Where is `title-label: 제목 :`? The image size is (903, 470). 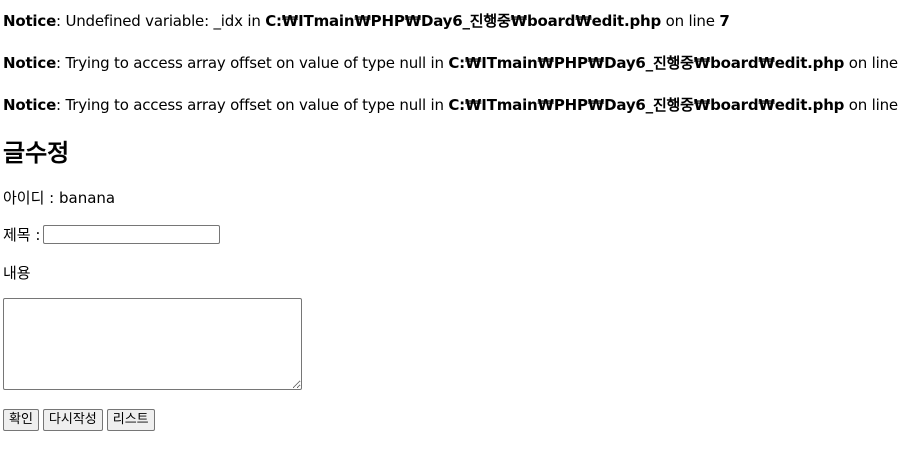
title-label: 제목 : is located at coordinates (22, 235).